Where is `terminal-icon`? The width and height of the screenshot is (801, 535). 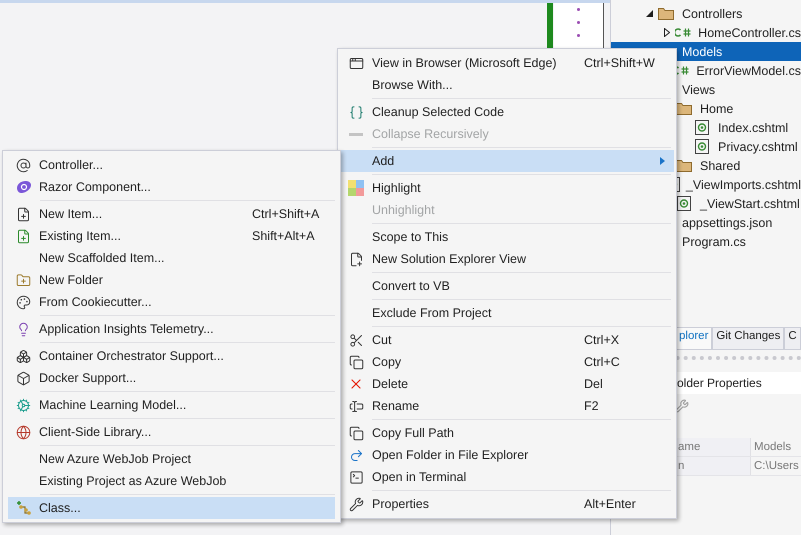
terminal-icon is located at coordinates (356, 477).